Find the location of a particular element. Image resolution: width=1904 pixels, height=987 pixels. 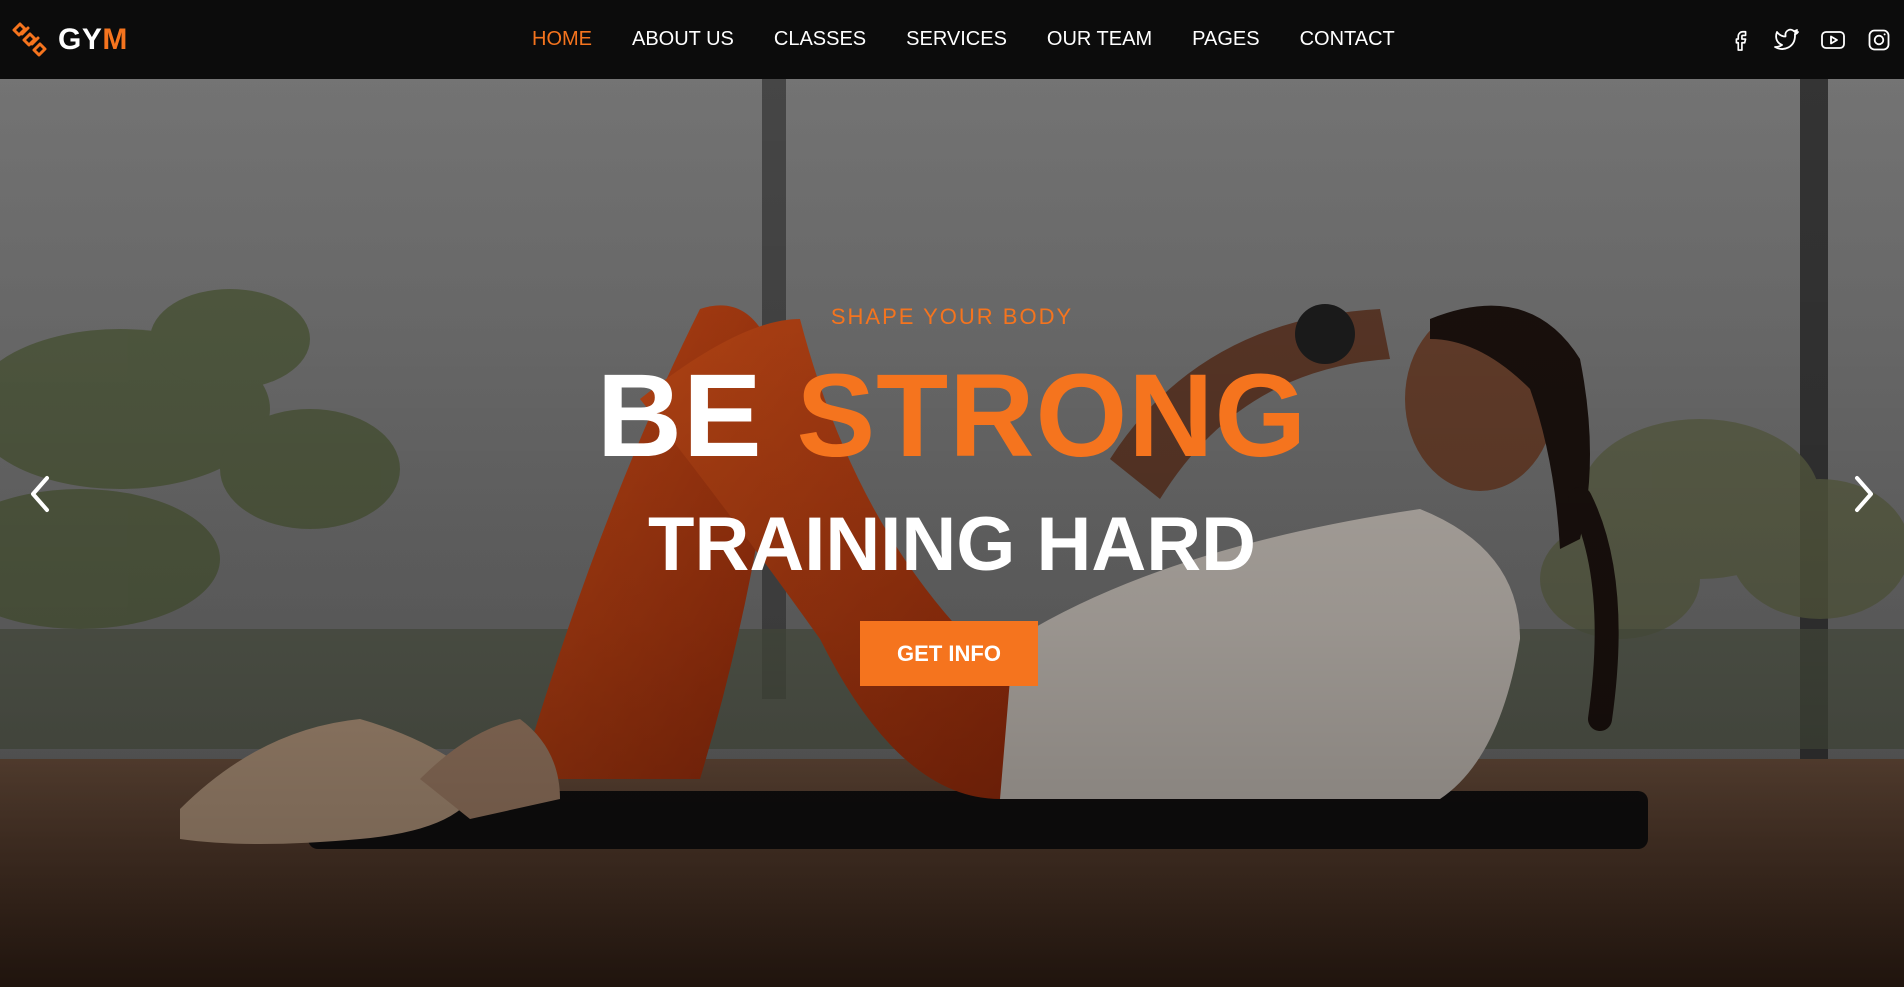

slider-next-button is located at coordinates (1864, 494).